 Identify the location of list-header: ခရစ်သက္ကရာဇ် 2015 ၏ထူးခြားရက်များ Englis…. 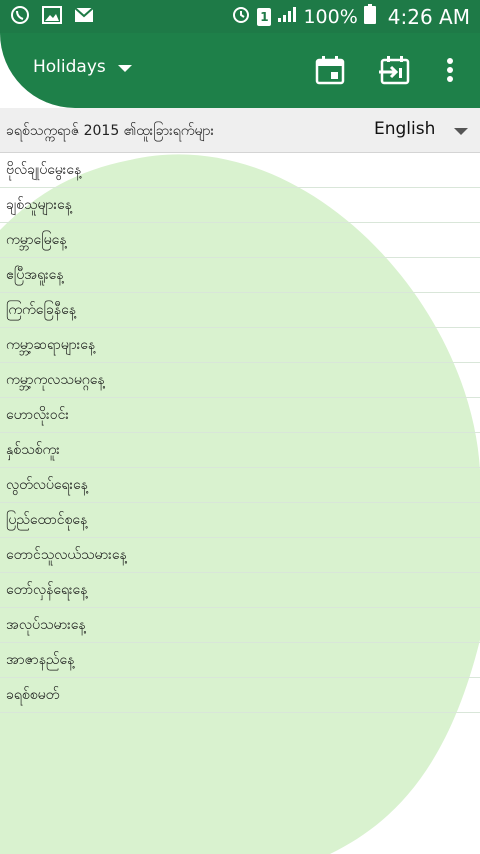
(240, 130).